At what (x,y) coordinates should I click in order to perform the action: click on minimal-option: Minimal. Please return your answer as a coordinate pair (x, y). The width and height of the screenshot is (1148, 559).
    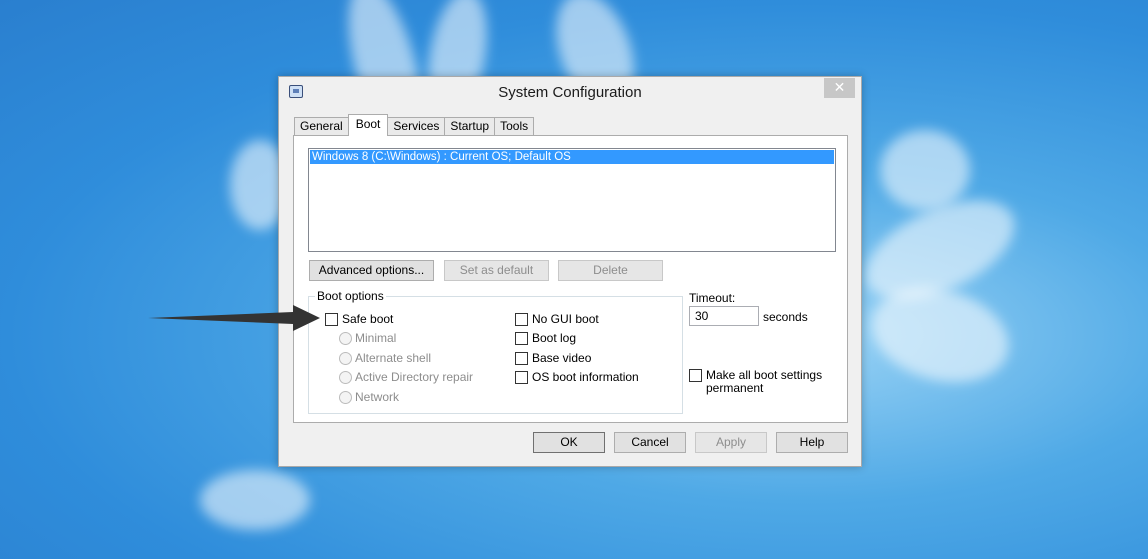
    Looking at the image, I should click on (367, 338).